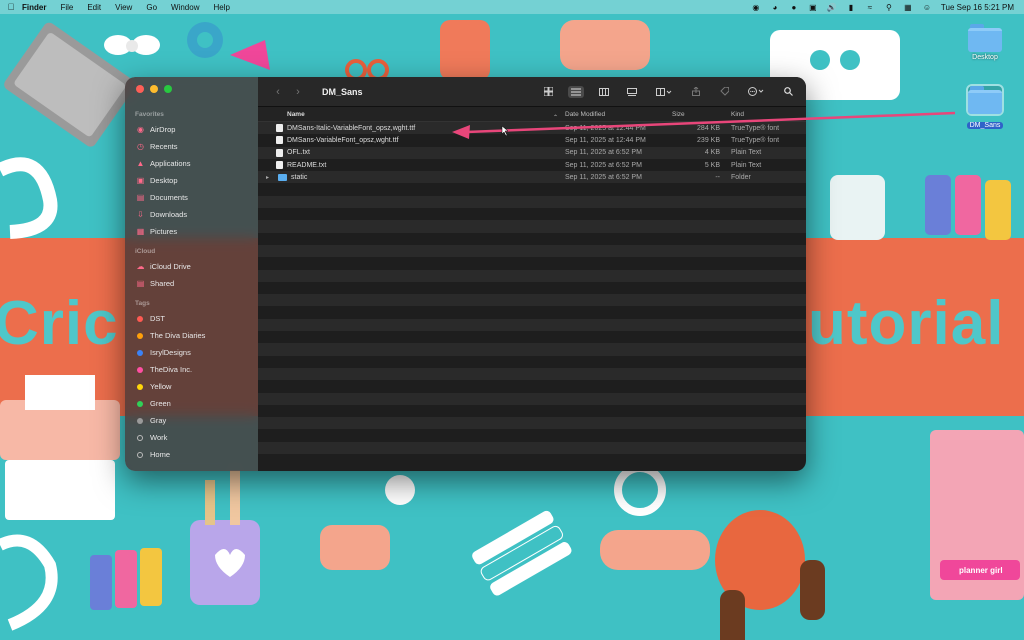  Describe the element at coordinates (191, 318) in the screenshot. I see `sidebar-tag-dst: DST` at that location.